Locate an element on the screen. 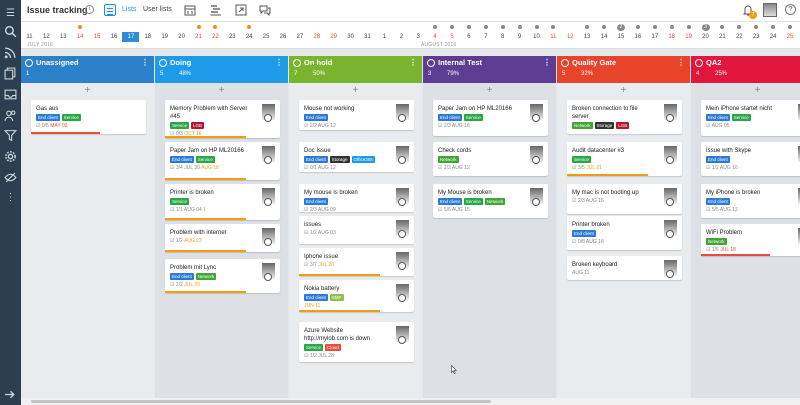 The height and width of the screenshot is (405, 800). issue-card: Nokia battery End client SMP JUN 11 is located at coordinates (356, 296).